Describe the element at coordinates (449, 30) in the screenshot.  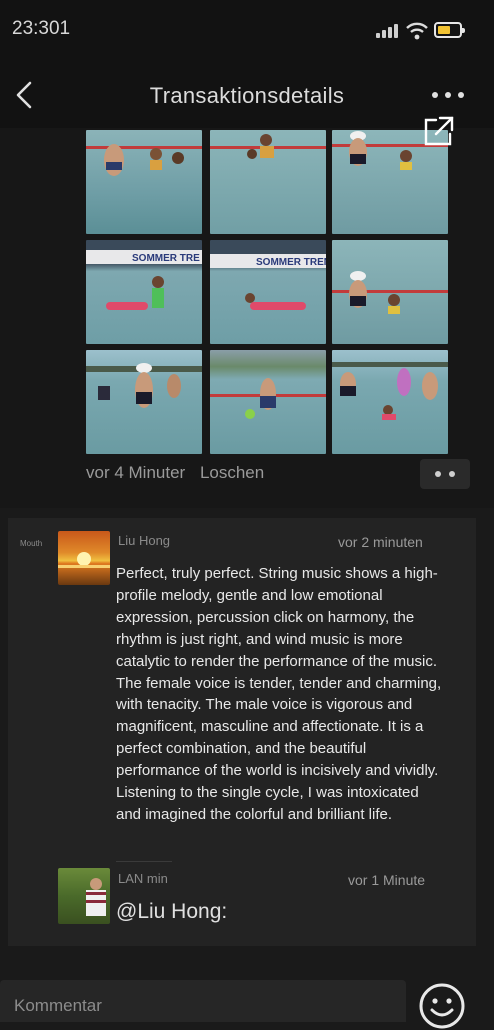
I see `battery-icon` at that location.